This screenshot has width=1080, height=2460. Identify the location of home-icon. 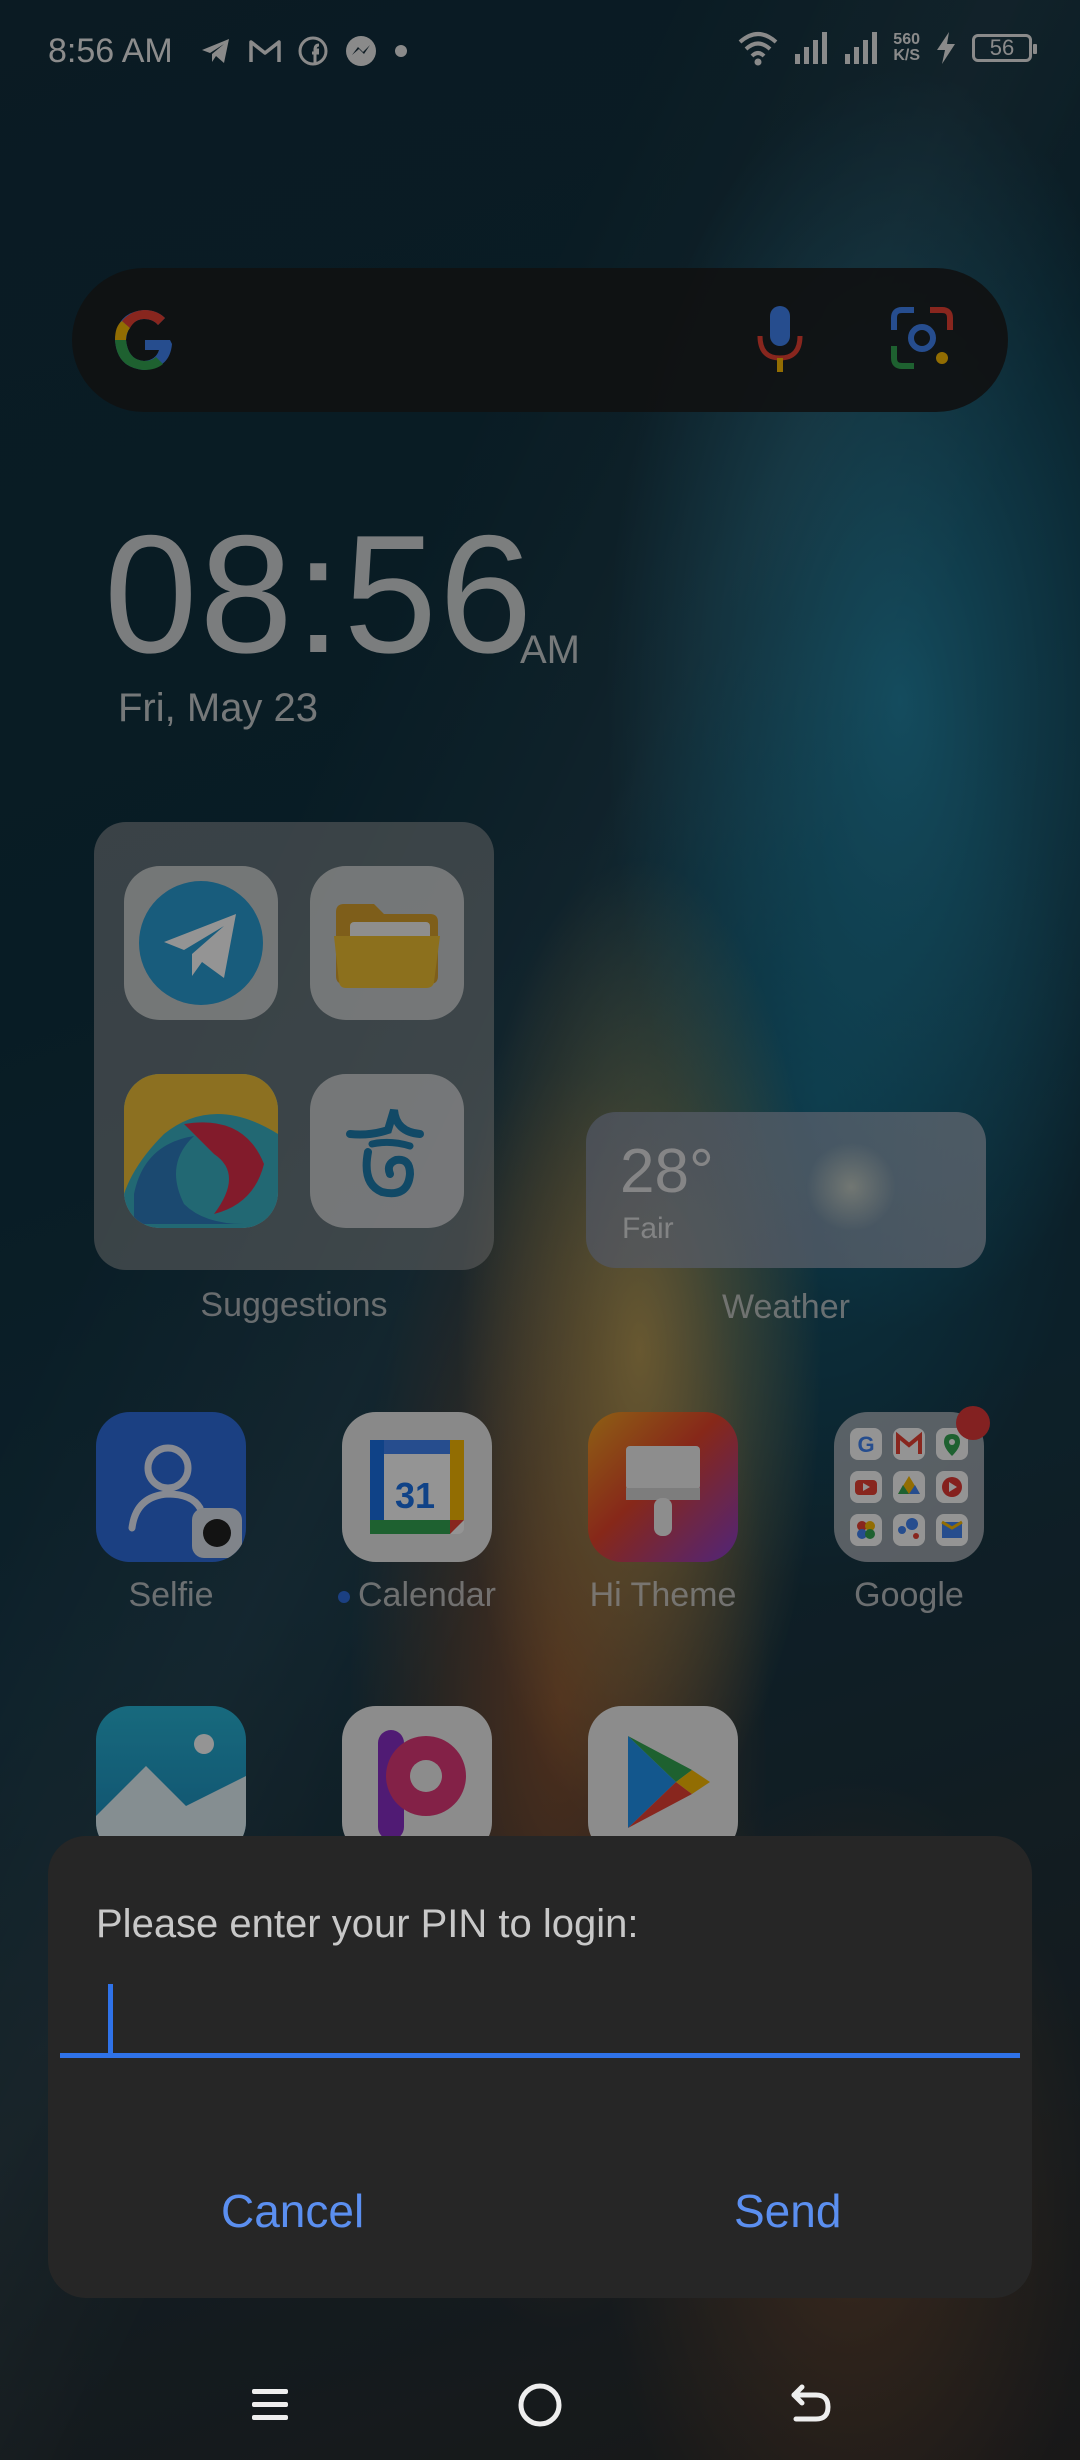
(540, 2405).